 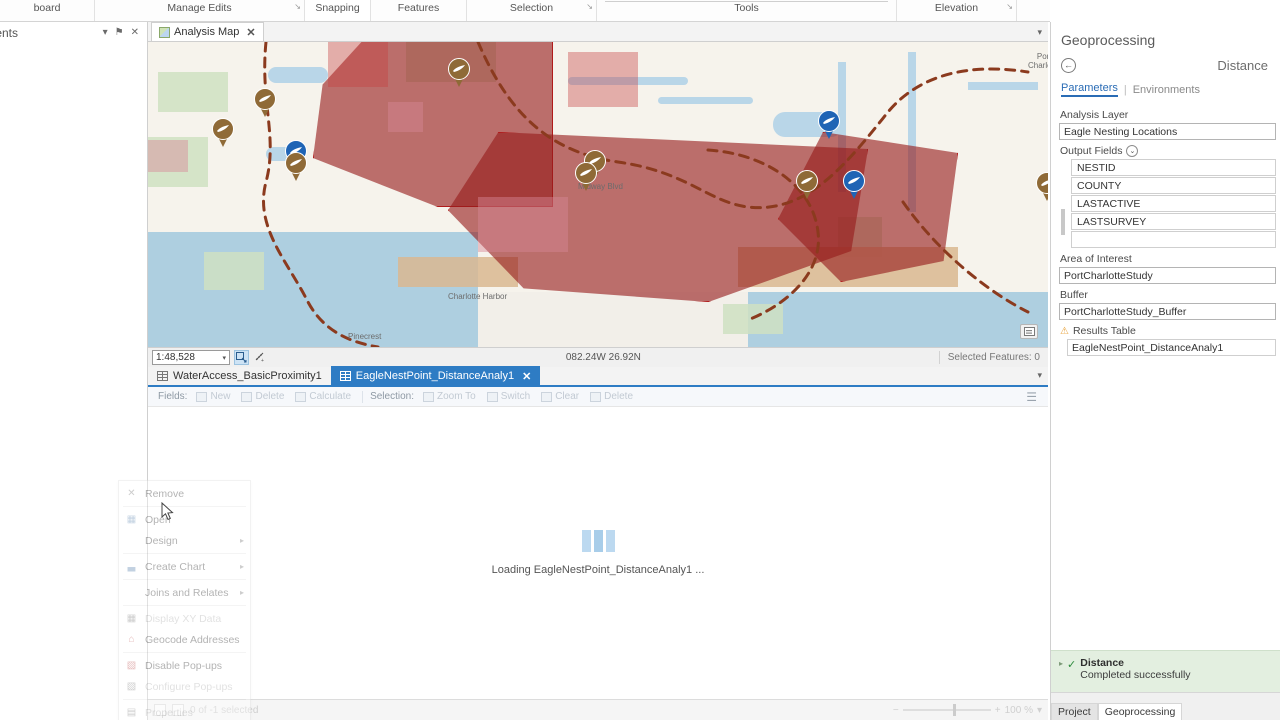 I want to click on expand-arrow-icon: ▸, so click(x=1061, y=663).